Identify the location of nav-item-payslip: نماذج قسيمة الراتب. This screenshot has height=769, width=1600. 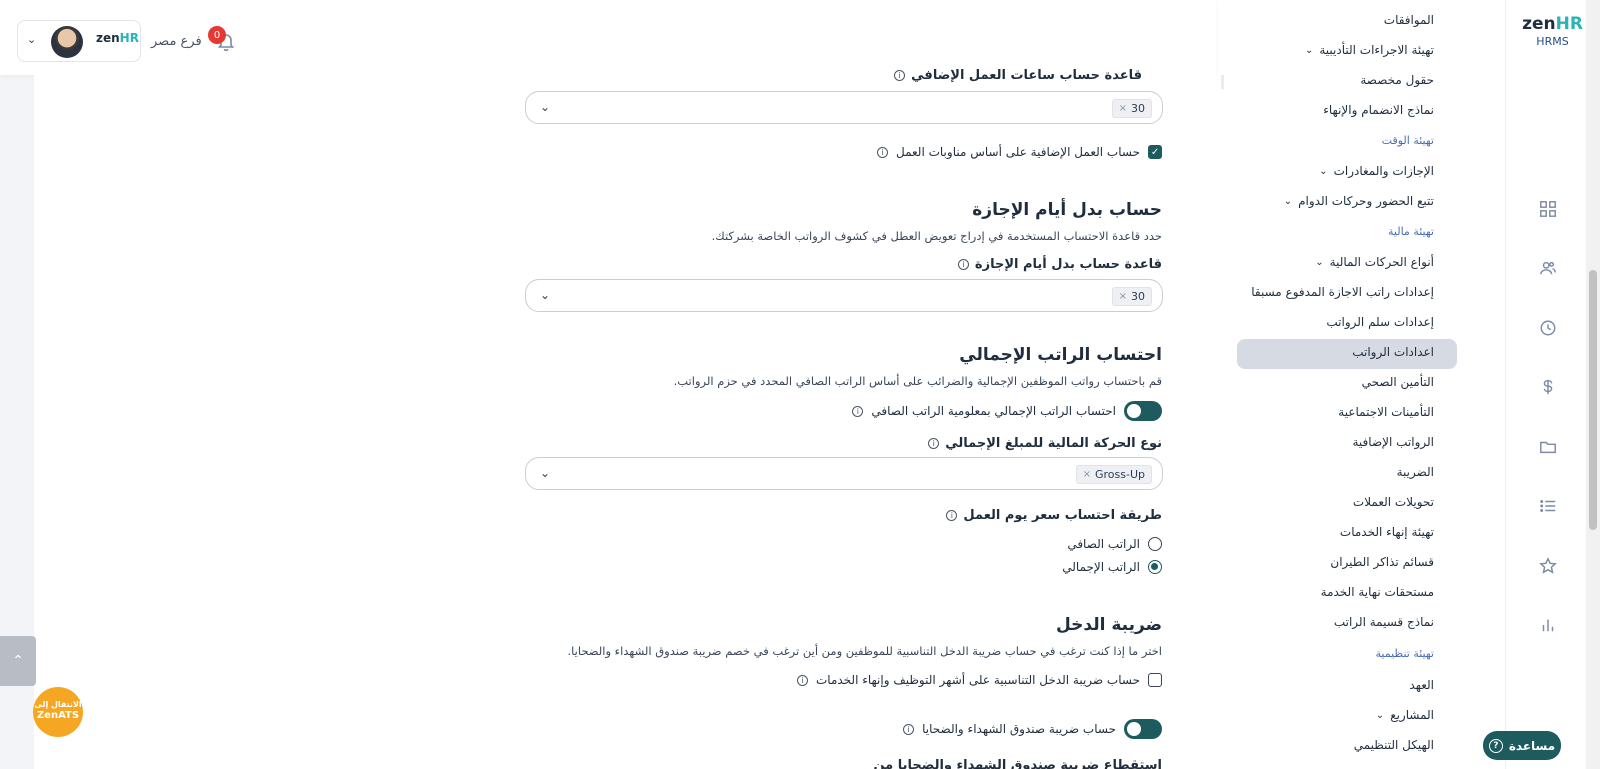
(1384, 622).